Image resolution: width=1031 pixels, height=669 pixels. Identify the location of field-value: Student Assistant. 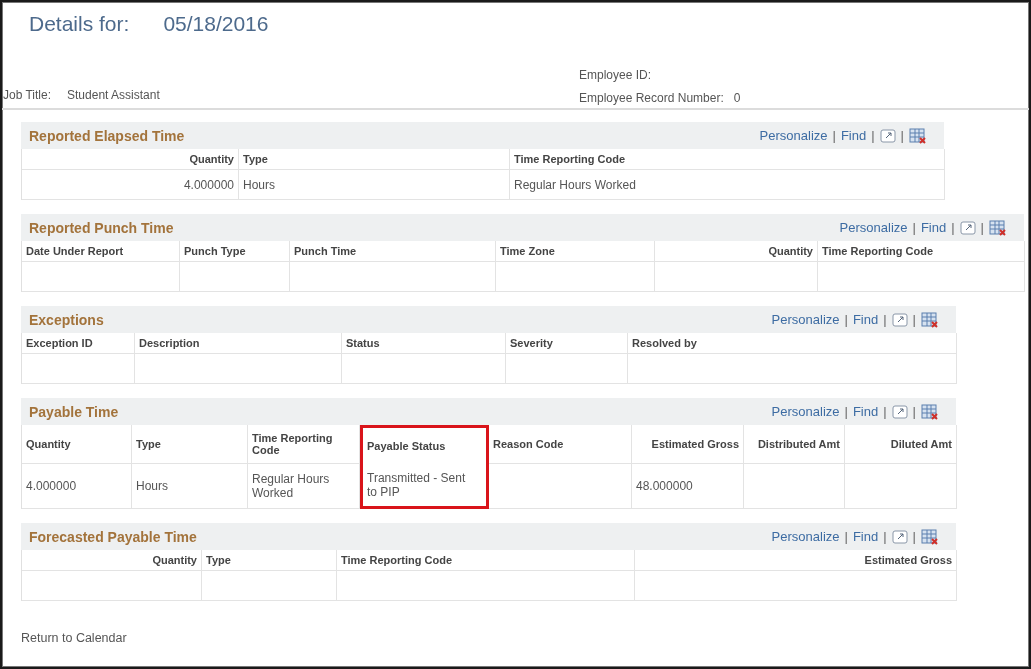
(113, 95).